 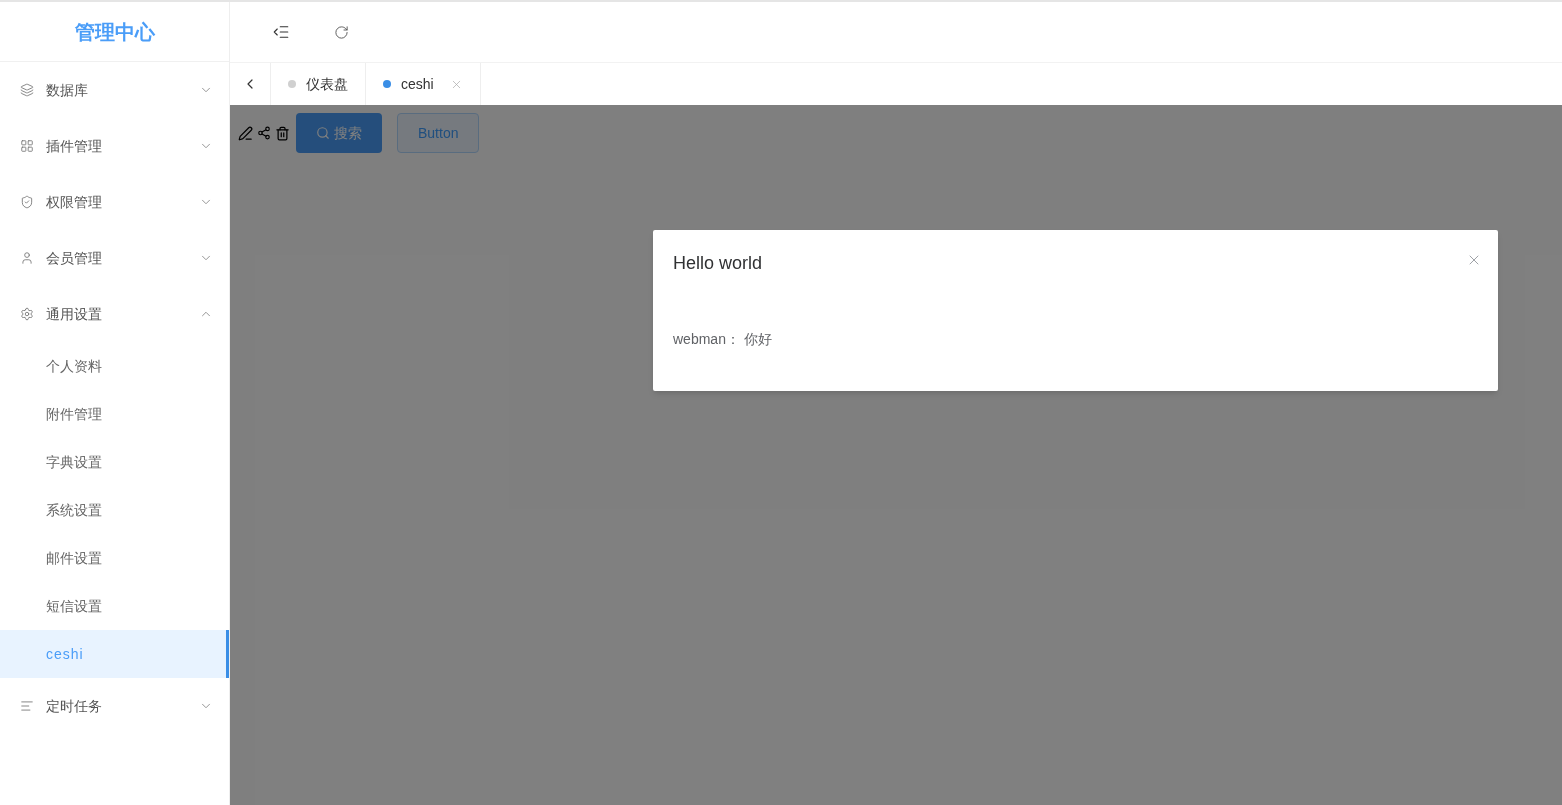 What do you see at coordinates (114, 510) in the screenshot?
I see `submenu-item: 系统设置` at bounding box center [114, 510].